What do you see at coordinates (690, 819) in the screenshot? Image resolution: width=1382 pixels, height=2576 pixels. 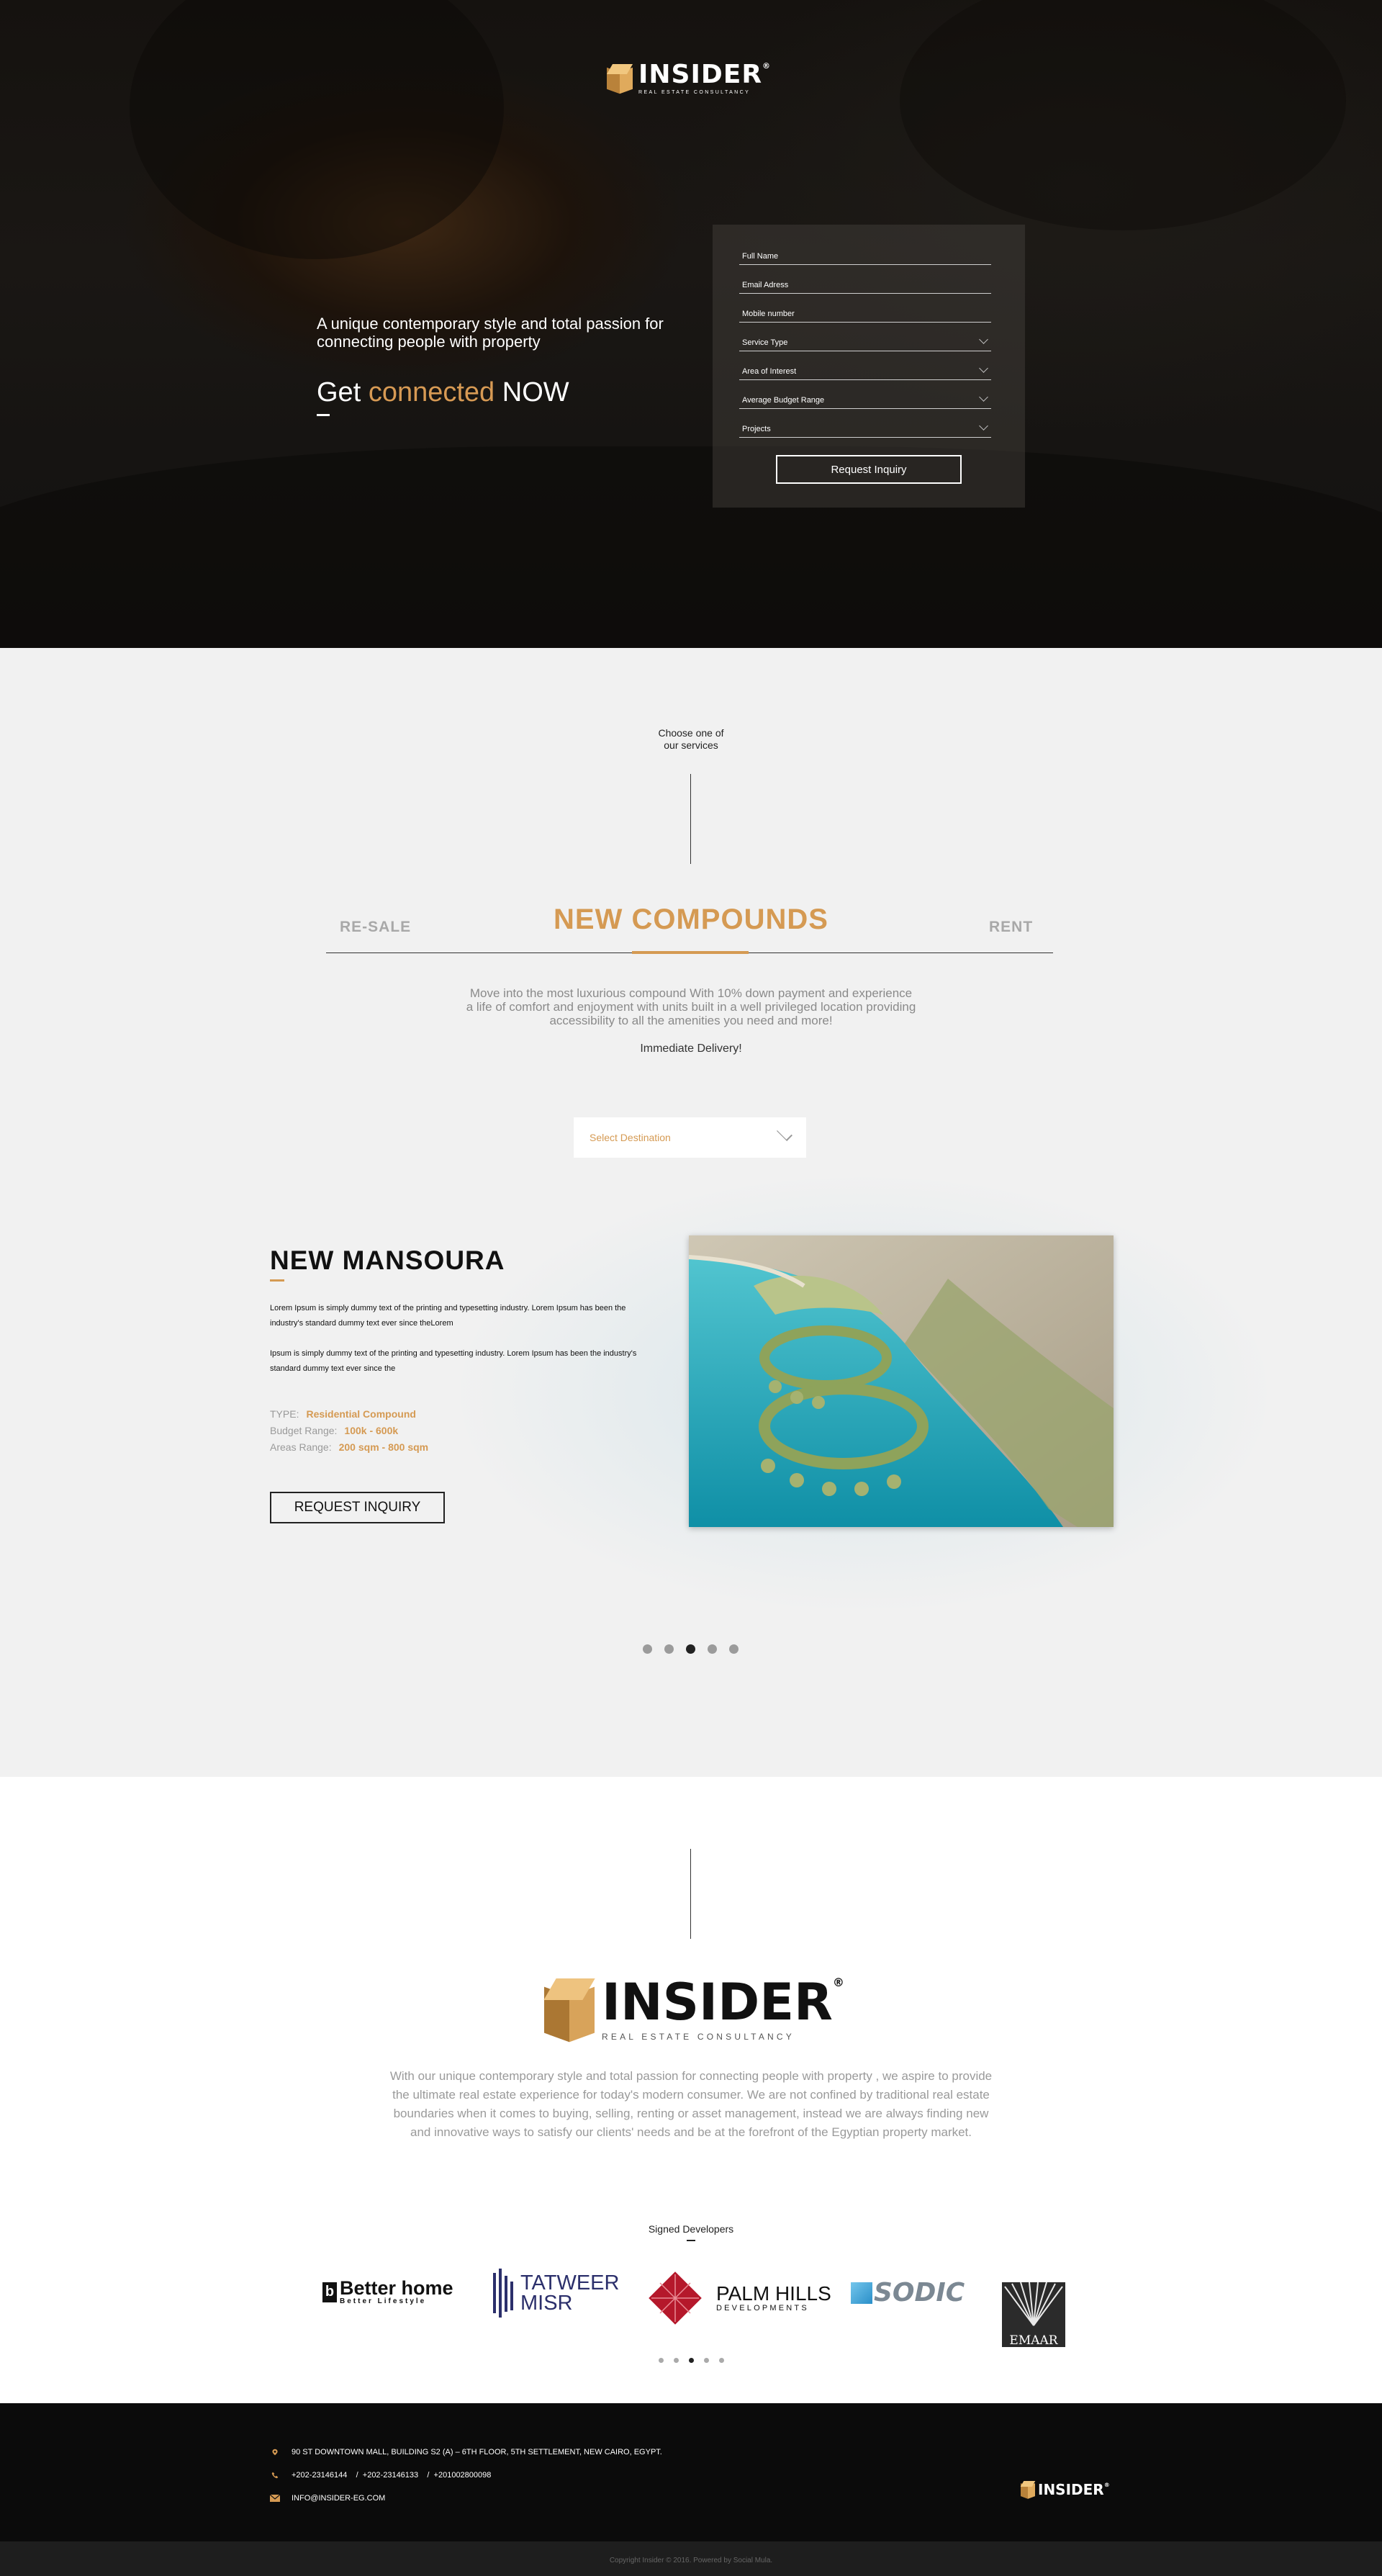 I see `divider-vertical` at bounding box center [690, 819].